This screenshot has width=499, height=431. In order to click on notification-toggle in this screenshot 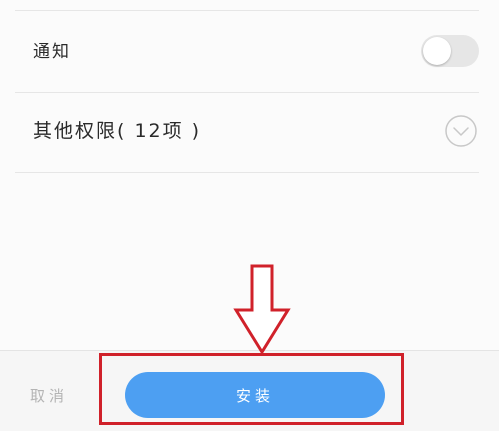, I will do `click(450, 51)`.